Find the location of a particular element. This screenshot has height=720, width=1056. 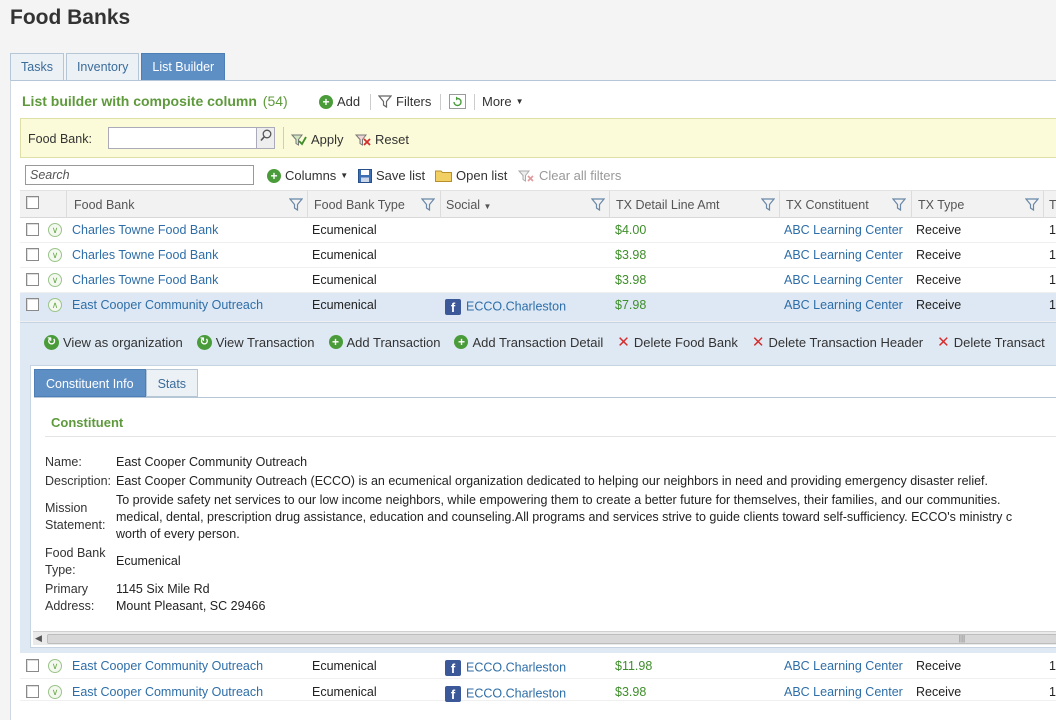

column-header-t: T is located at coordinates (1052, 205).